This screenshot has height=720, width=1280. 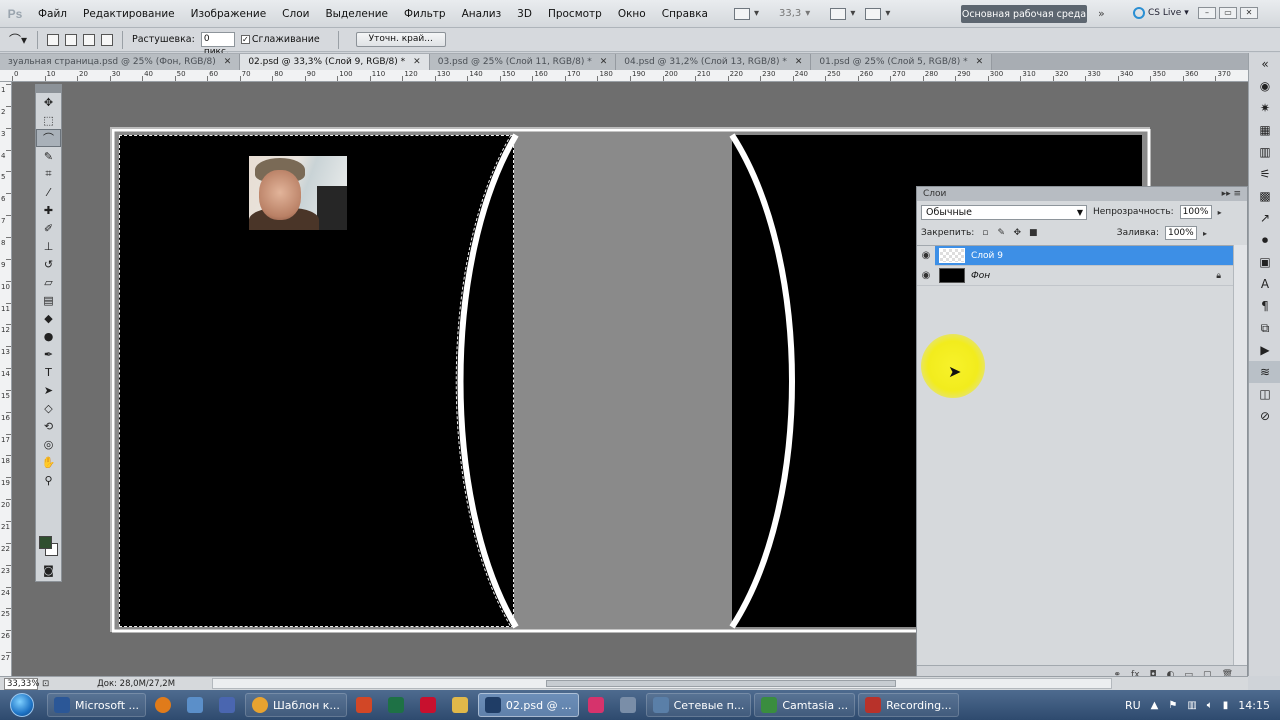 I want to click on horizontal-scroll-thumb, so click(x=721, y=683).